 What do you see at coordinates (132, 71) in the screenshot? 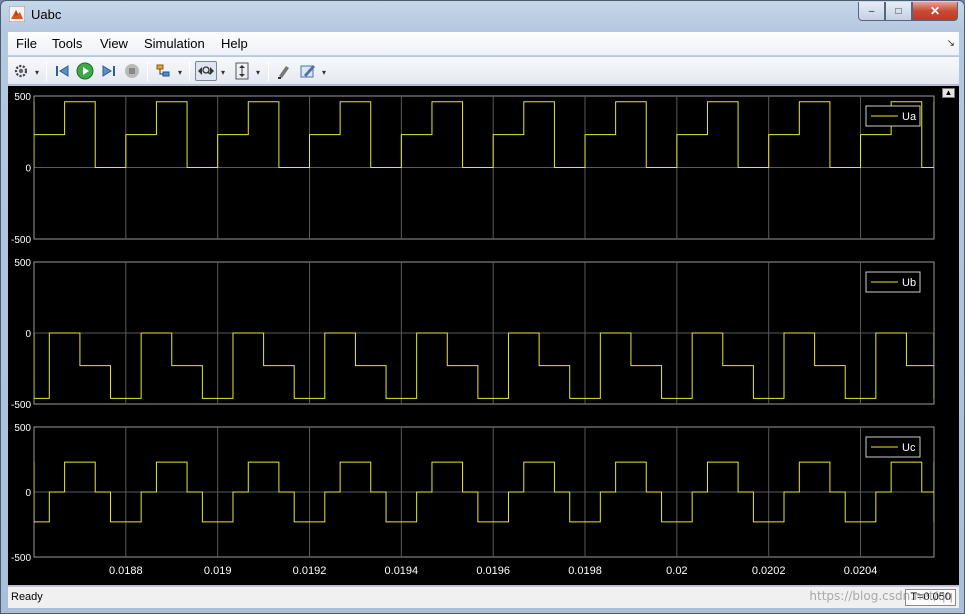
I see `stop-icon` at bounding box center [132, 71].